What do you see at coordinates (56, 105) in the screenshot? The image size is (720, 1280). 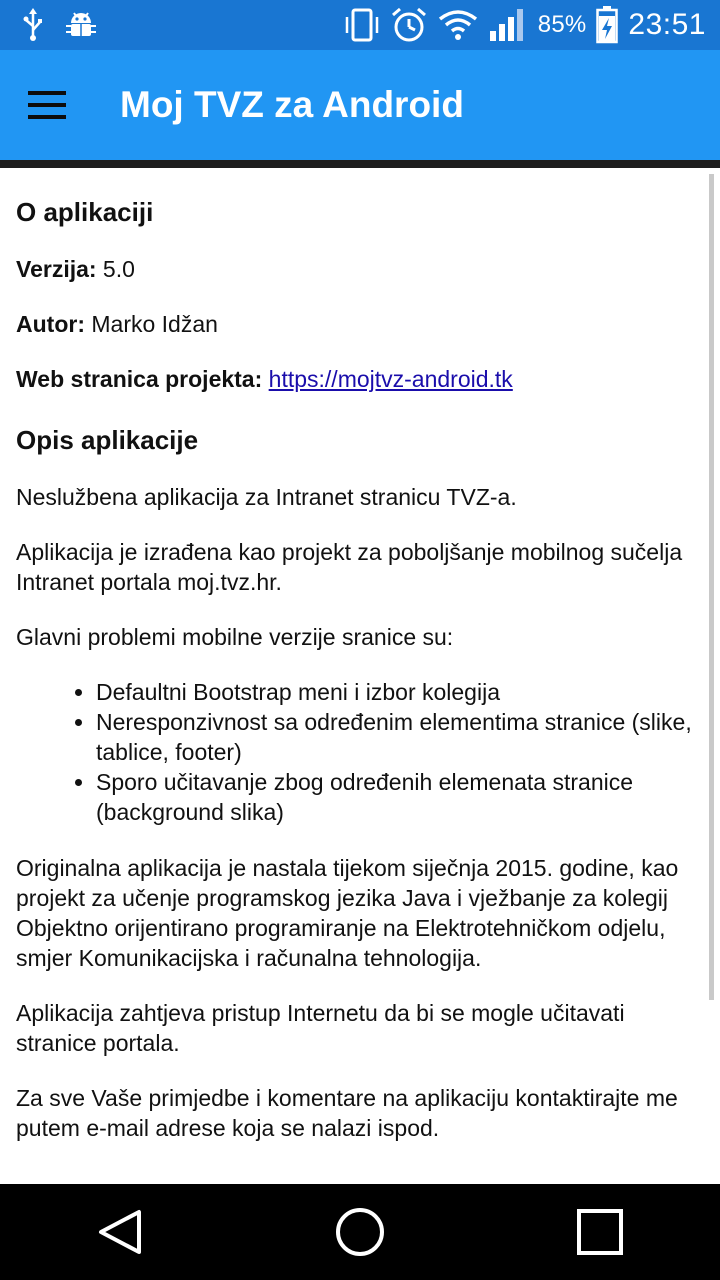 I see `hamburger-menu-icon` at bounding box center [56, 105].